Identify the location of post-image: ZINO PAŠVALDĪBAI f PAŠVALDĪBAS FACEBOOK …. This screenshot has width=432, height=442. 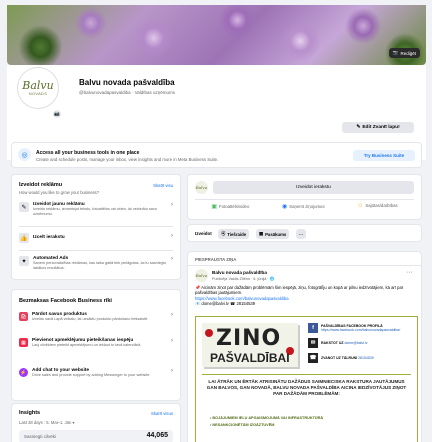
(306, 379).